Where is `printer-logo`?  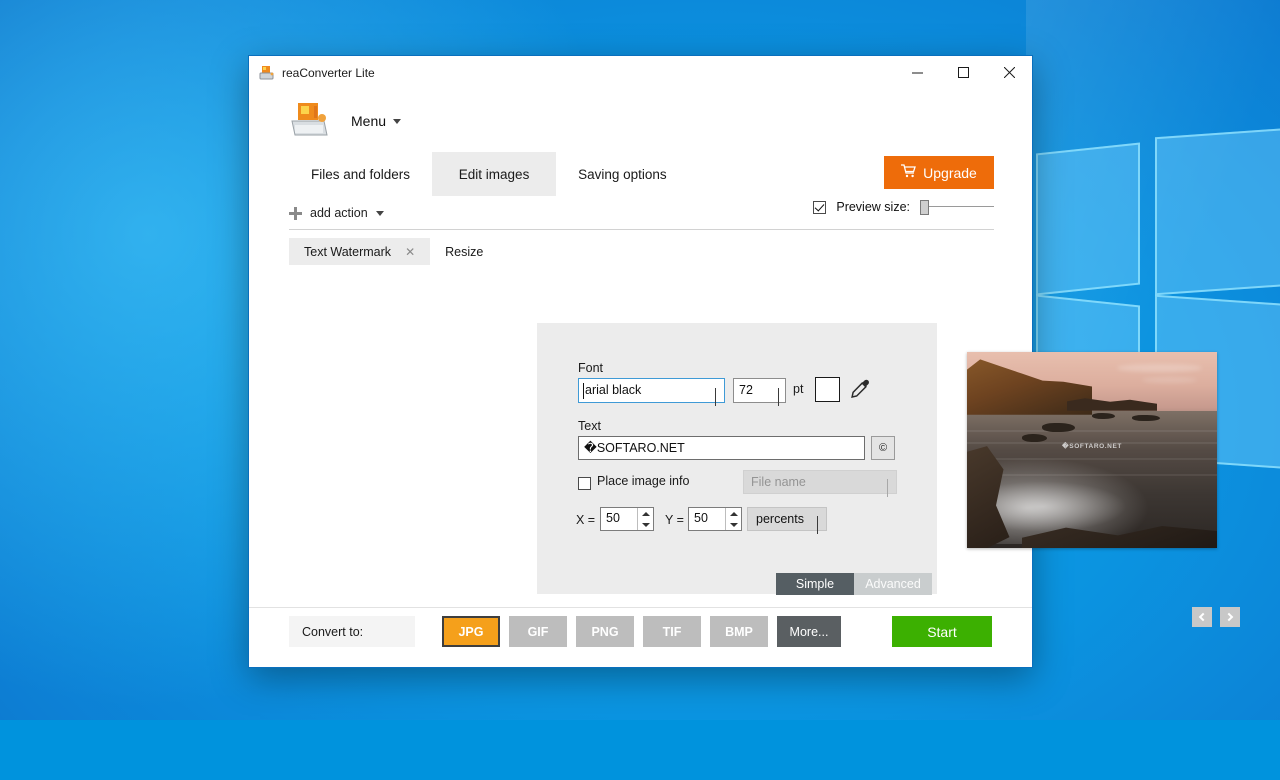
printer-logo is located at coordinates (310, 121).